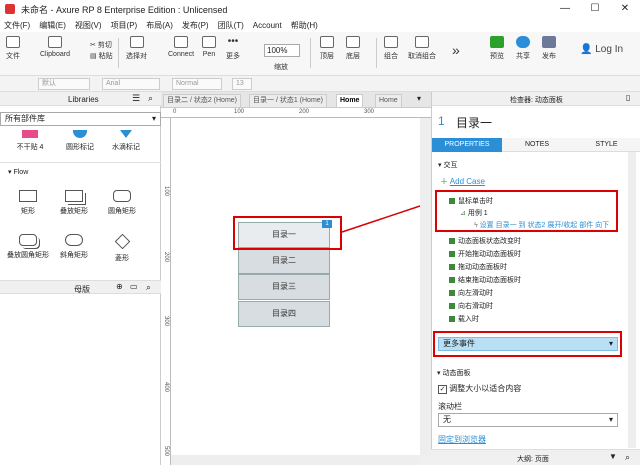 The height and width of the screenshot is (465, 640). I want to click on more-events-select: 更多事件 ▾, so click(528, 344).